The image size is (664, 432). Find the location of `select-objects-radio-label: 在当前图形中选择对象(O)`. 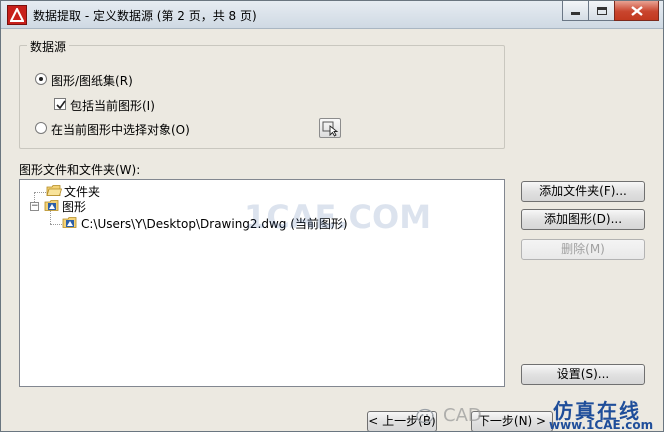

select-objects-radio-label: 在当前图形中选择对象(O) is located at coordinates (120, 129).